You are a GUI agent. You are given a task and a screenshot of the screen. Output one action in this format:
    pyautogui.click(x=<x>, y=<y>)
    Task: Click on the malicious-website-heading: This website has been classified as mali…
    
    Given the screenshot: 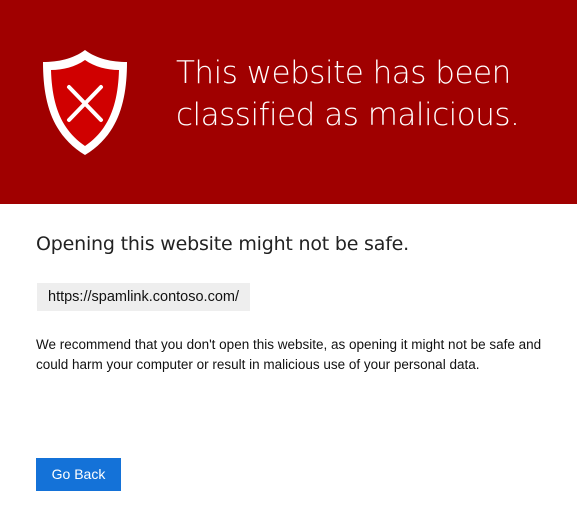 What is the action you would take?
    pyautogui.click(x=348, y=94)
    